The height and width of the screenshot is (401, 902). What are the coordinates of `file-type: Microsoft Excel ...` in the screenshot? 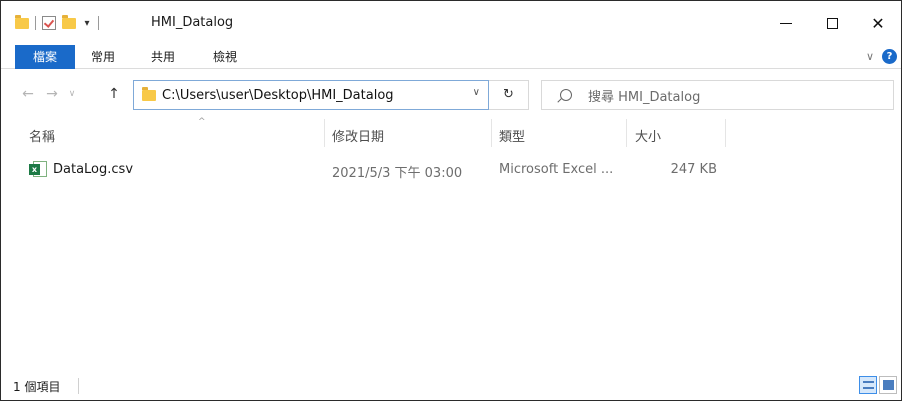 It's located at (556, 169).